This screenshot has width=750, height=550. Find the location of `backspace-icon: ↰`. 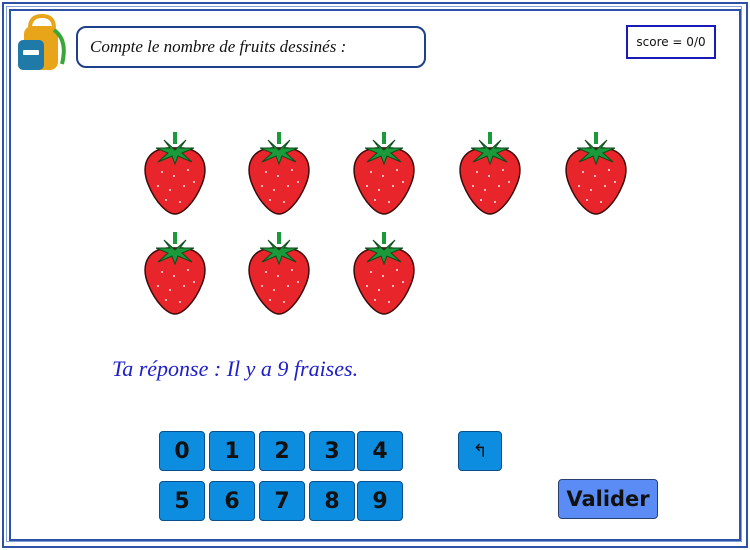

backspace-icon: ↰ is located at coordinates (480, 451).